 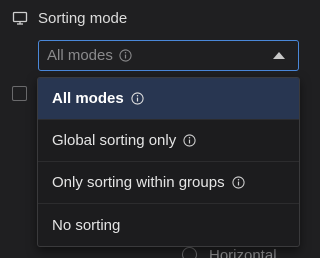 What do you see at coordinates (80, 55) in the screenshot?
I see `select-value: All modes` at bounding box center [80, 55].